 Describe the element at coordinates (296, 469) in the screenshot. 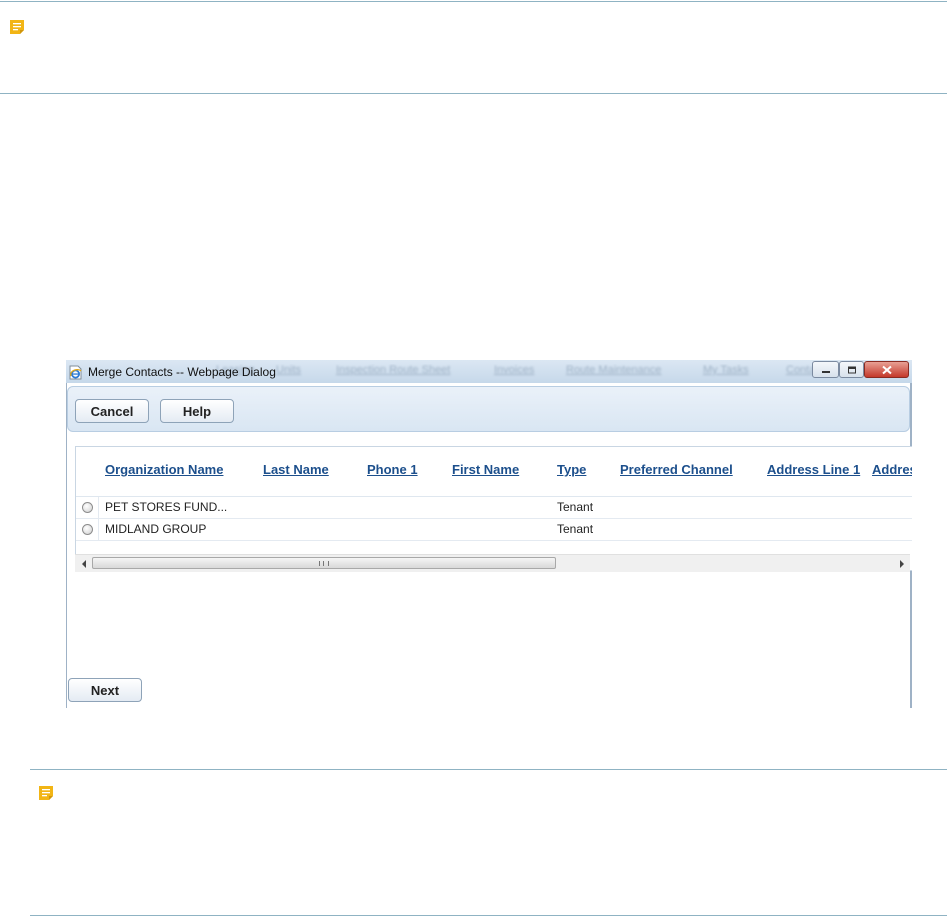

I see `column-header-last-name: Last Name` at that location.